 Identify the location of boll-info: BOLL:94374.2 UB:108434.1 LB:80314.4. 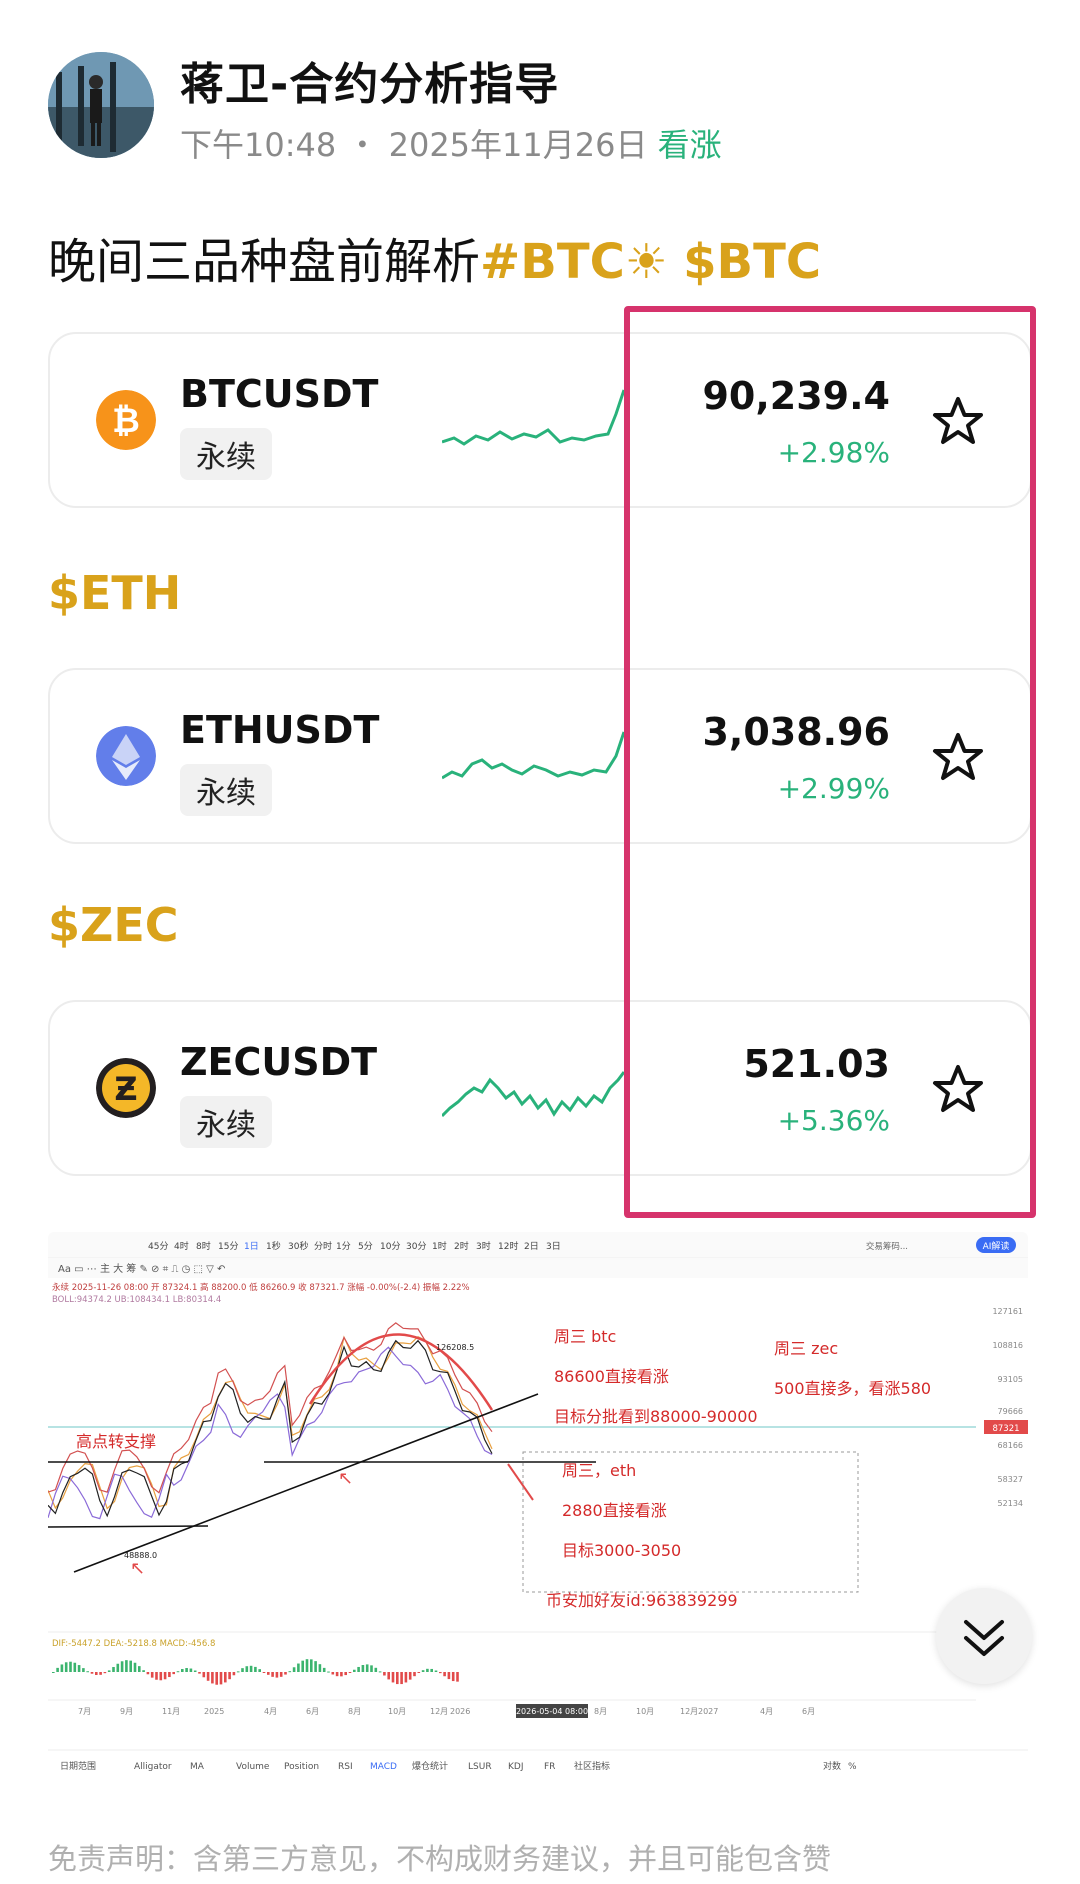
(136, 1300).